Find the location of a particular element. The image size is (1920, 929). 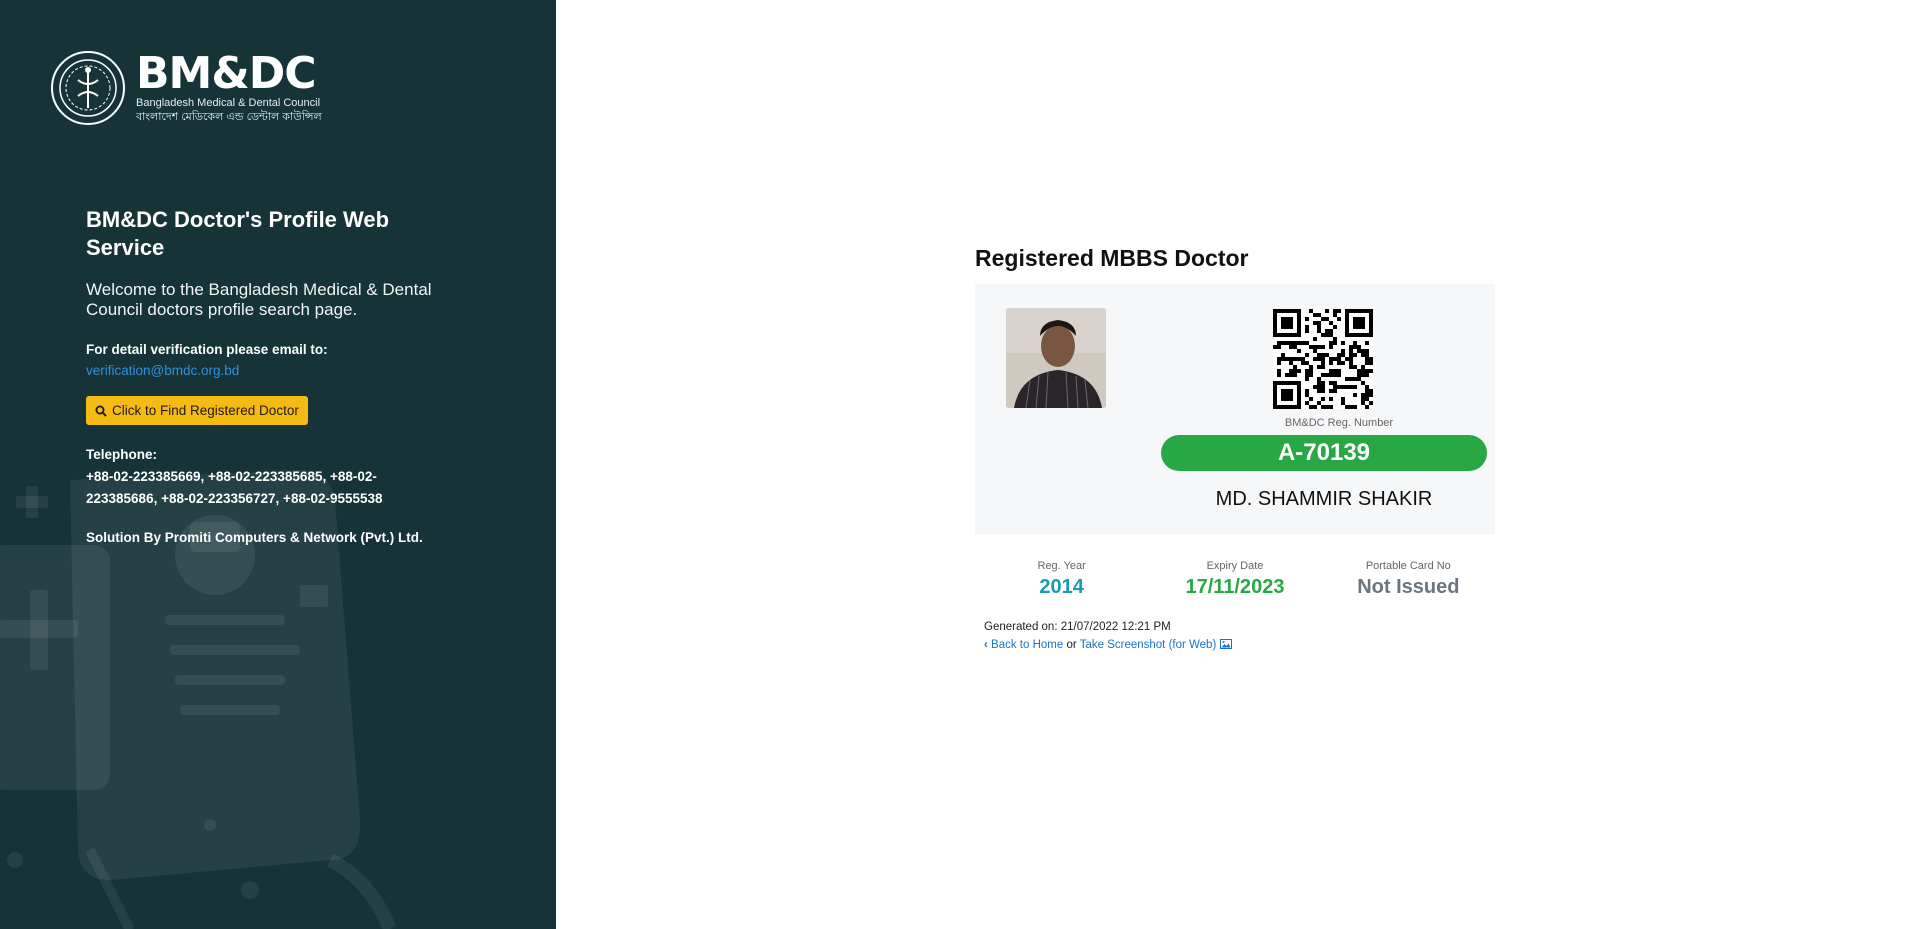

qr-code is located at coordinates (1323, 359).